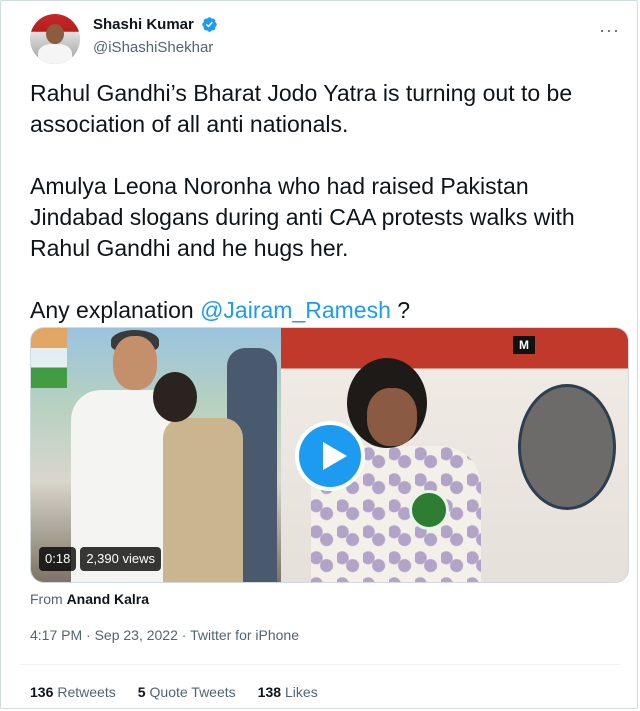 The height and width of the screenshot is (711, 640). I want to click on video-meta: 0:18 2,390 views, so click(100, 559).